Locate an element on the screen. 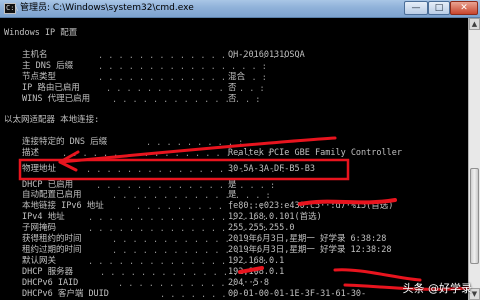  lease-expires-value: 2019年6月3日,星期一 好学录 12:38:28 is located at coordinates (310, 250).